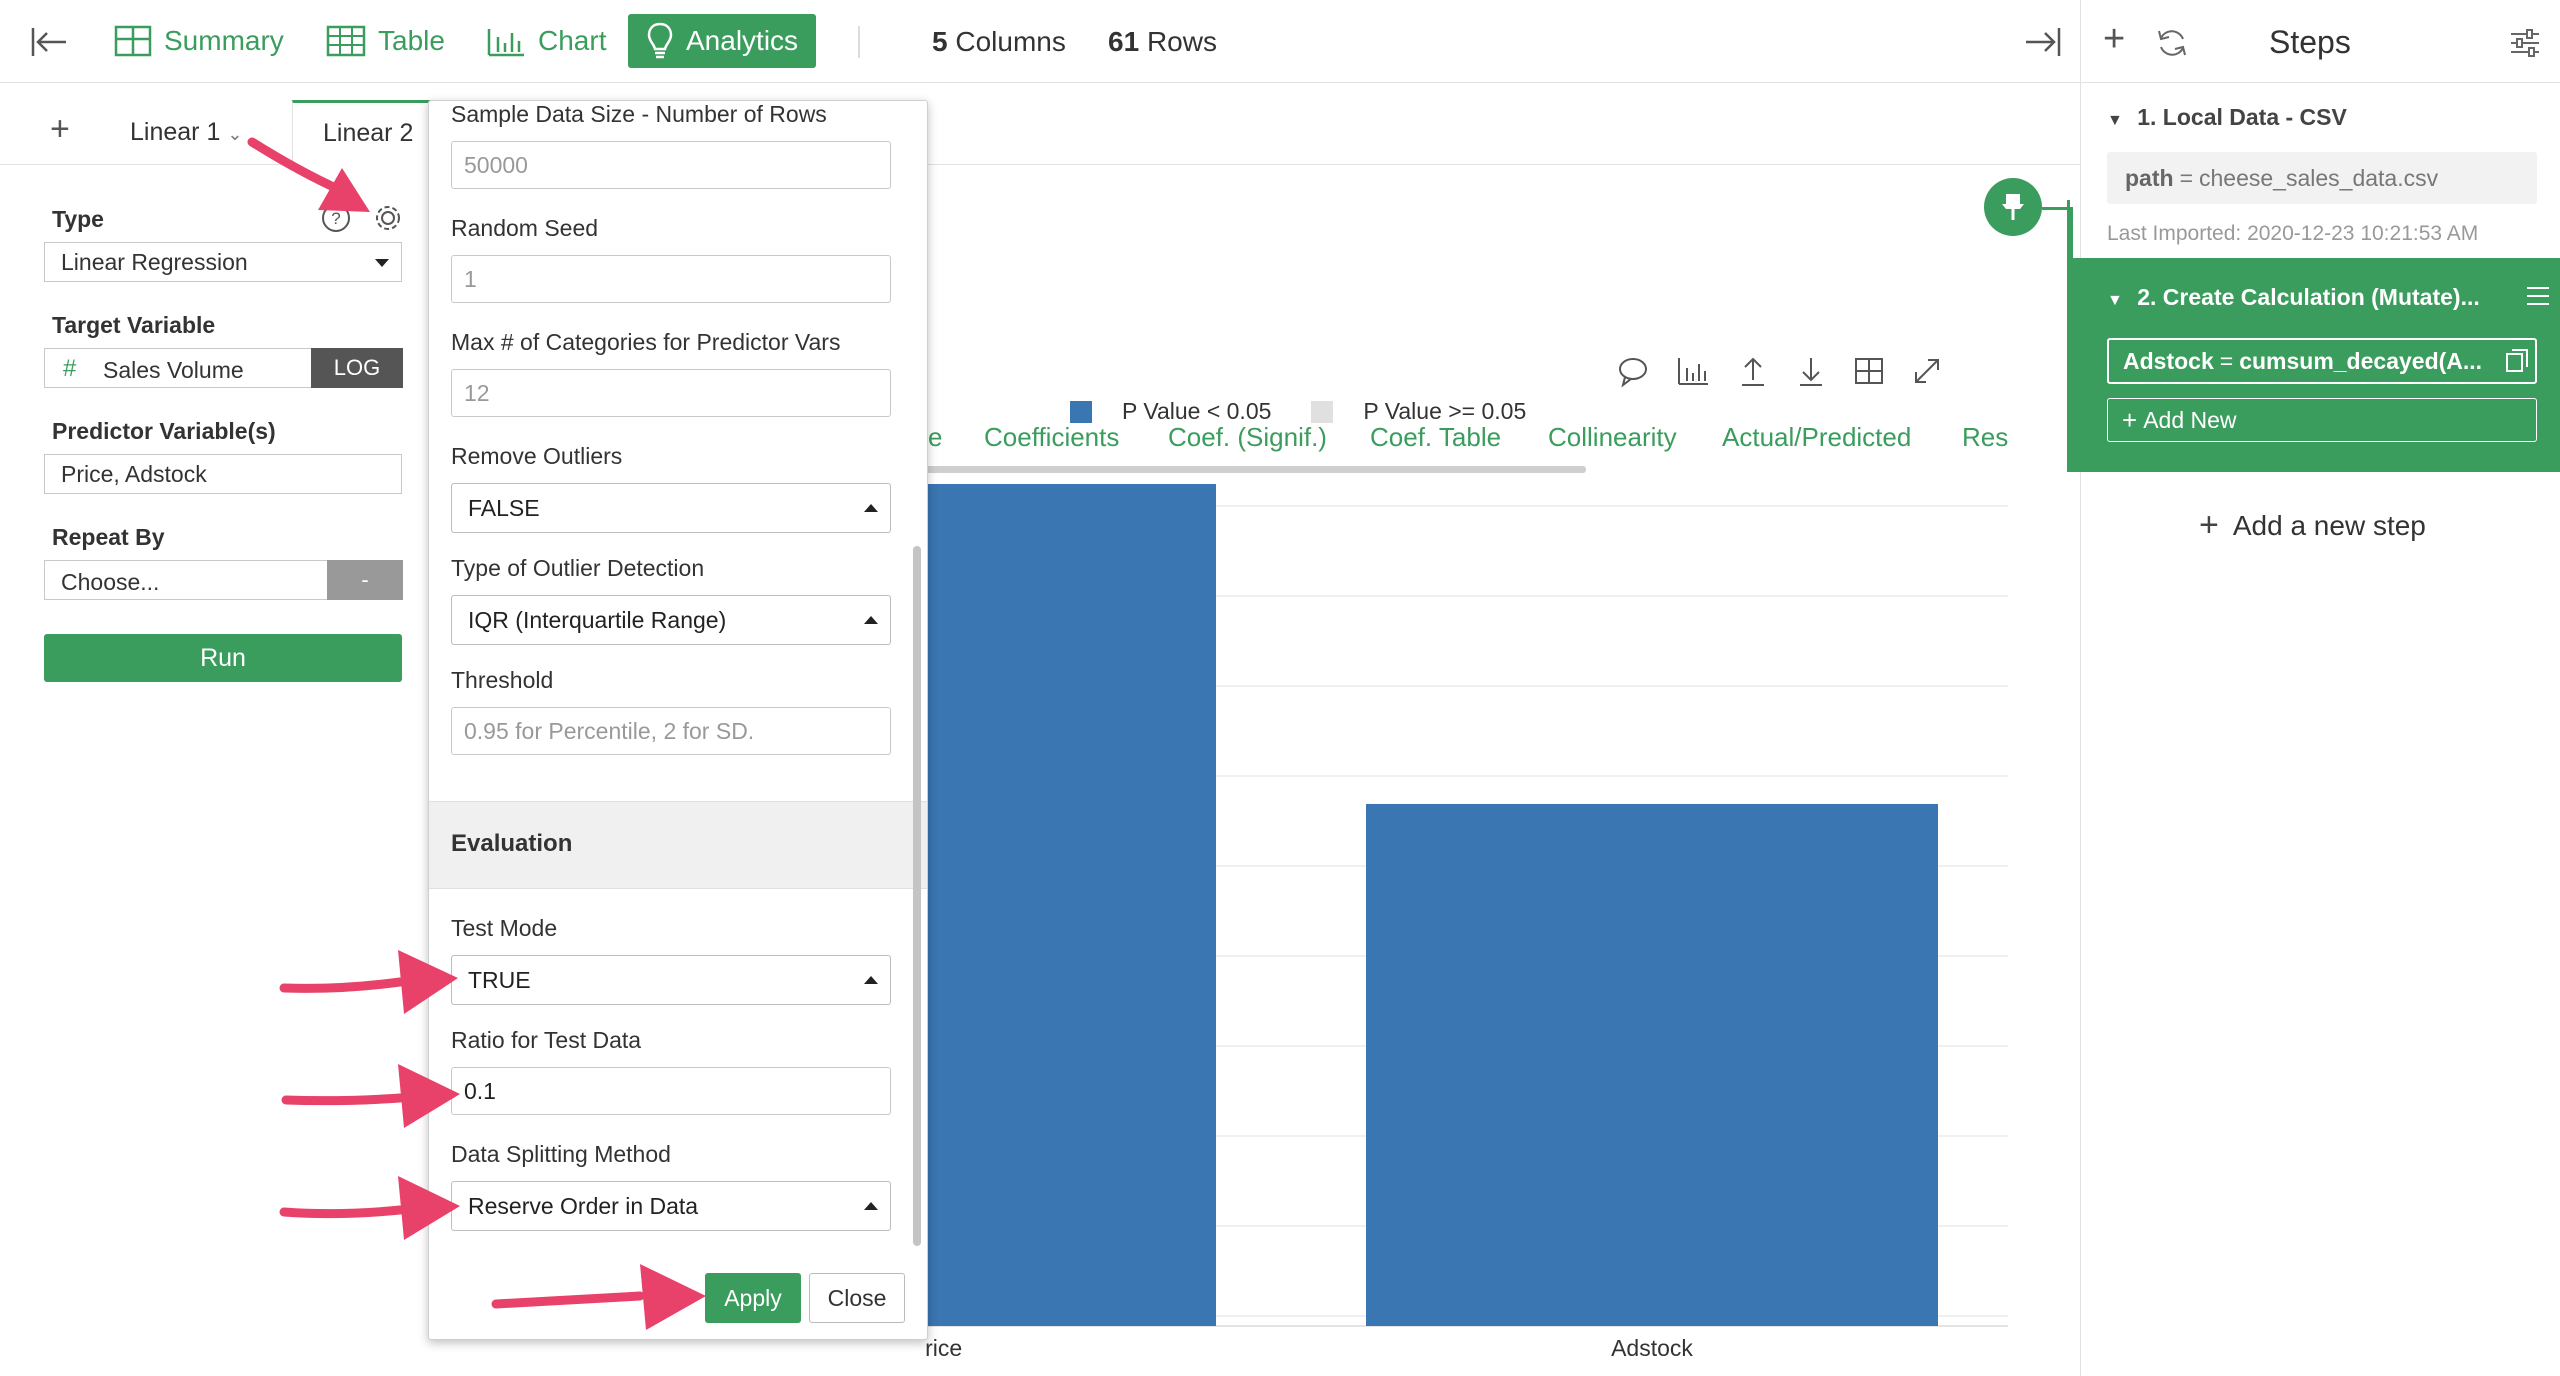 The width and height of the screenshot is (2560, 1376). I want to click on add-new-label: Add New, so click(2190, 419).